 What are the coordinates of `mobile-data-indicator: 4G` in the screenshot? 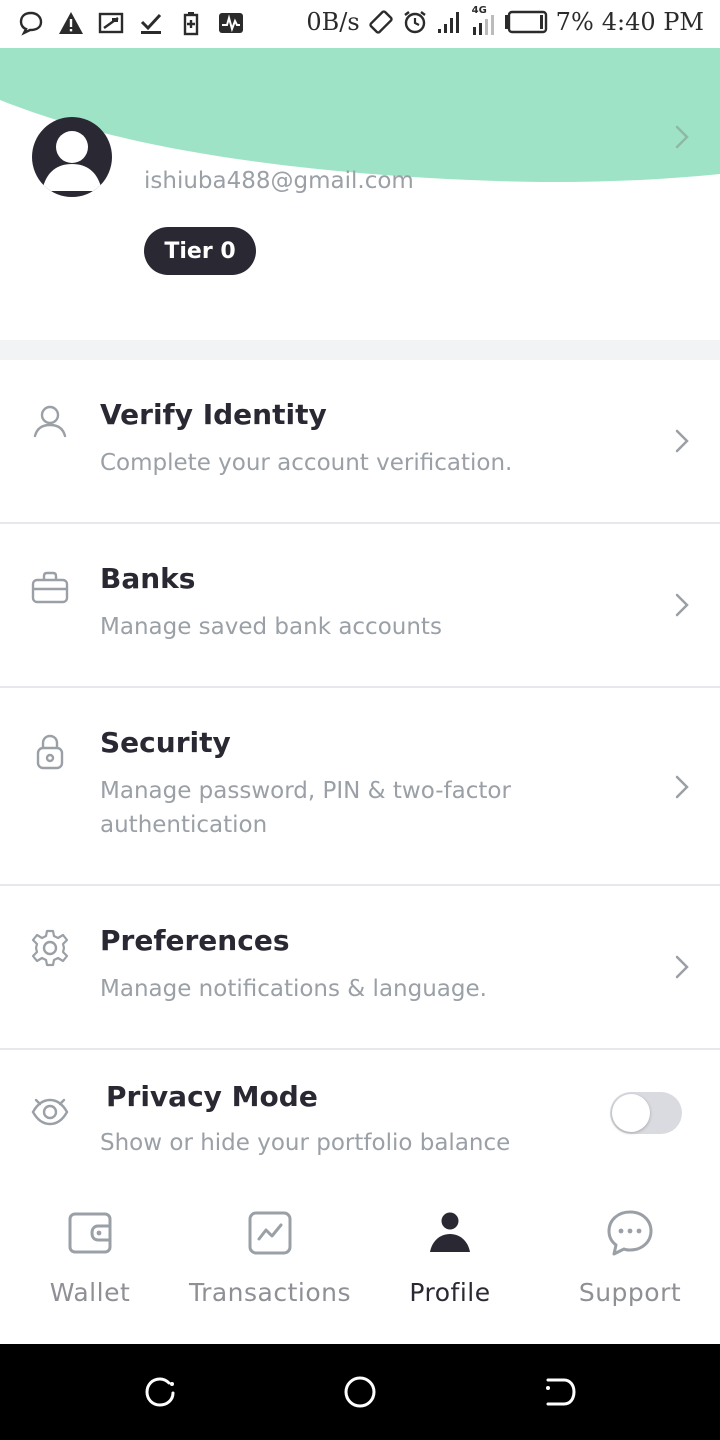 It's located at (483, 20).